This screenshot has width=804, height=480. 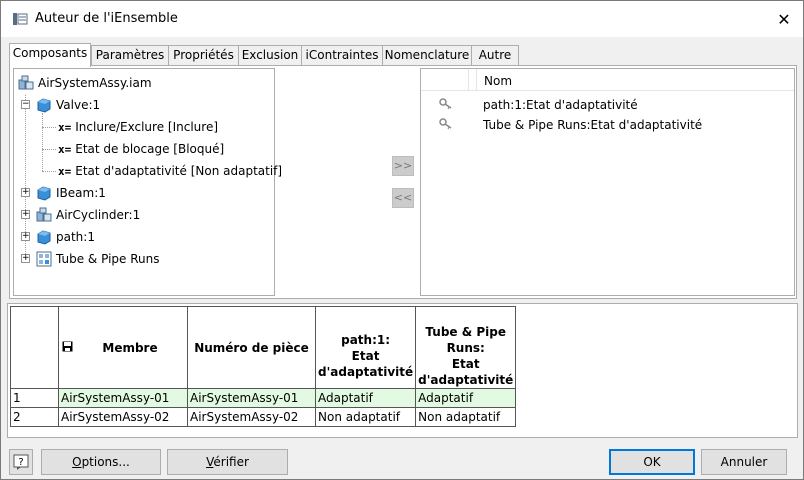 What do you see at coordinates (147, 127) in the screenshot?
I see `tree-item-label: Inclure/Exclure [Inclure]` at bounding box center [147, 127].